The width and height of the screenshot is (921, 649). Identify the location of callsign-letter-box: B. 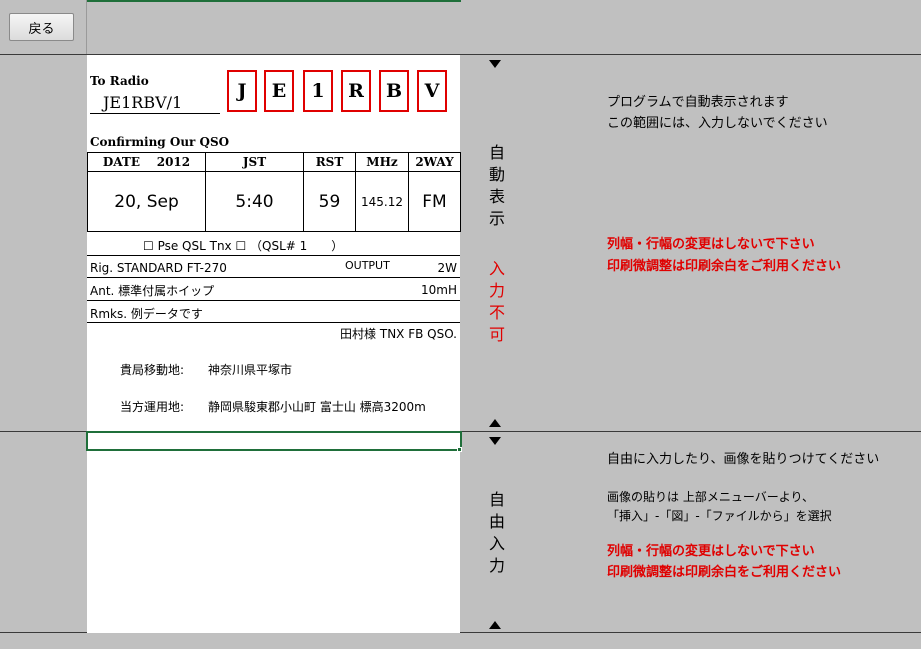
(394, 91).